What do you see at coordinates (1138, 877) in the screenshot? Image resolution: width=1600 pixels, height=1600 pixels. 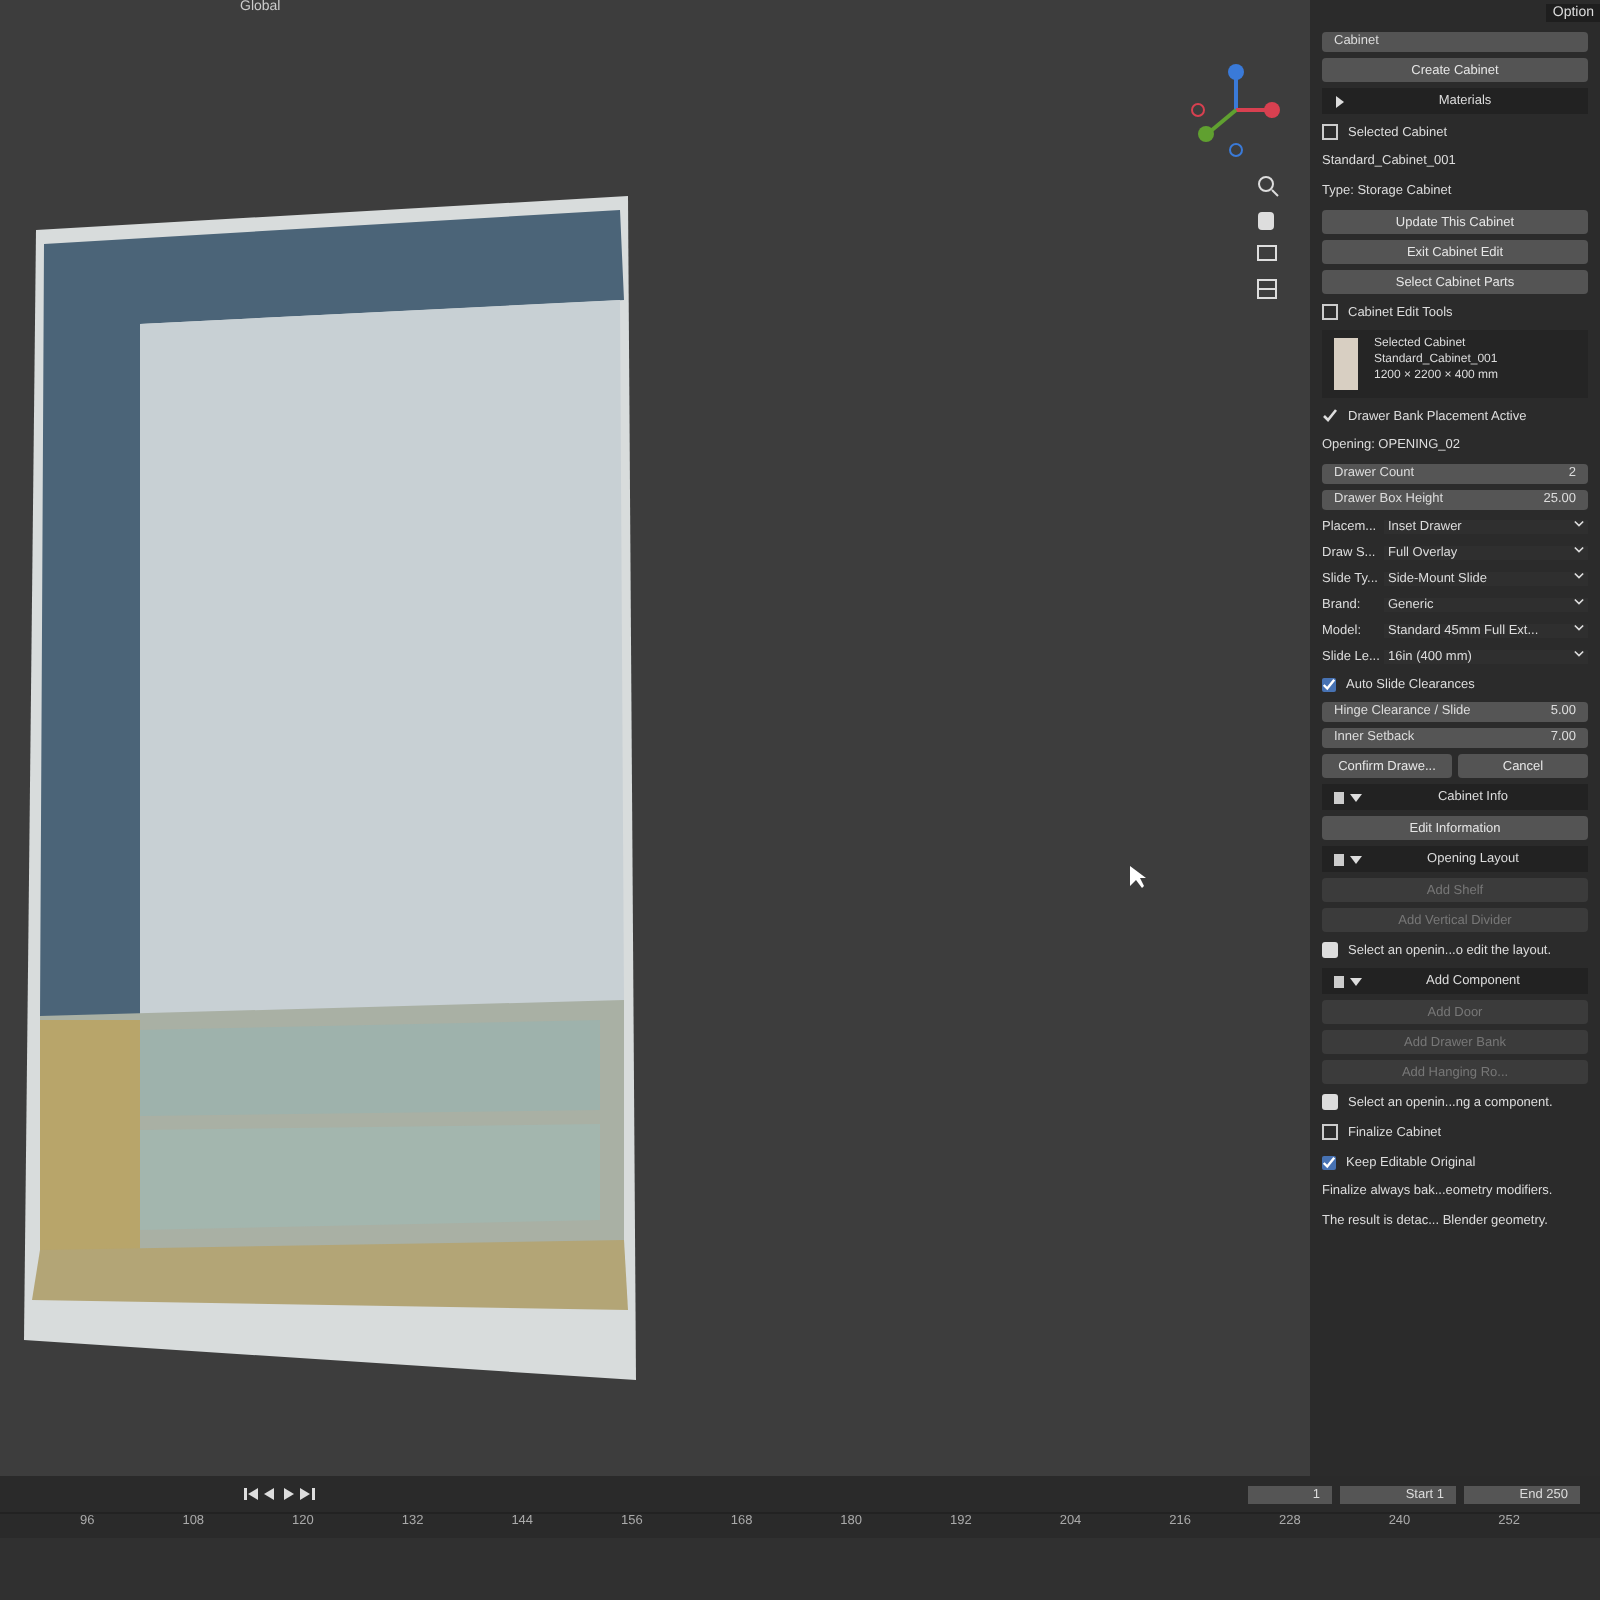 I see `mouse-cursor-icon` at bounding box center [1138, 877].